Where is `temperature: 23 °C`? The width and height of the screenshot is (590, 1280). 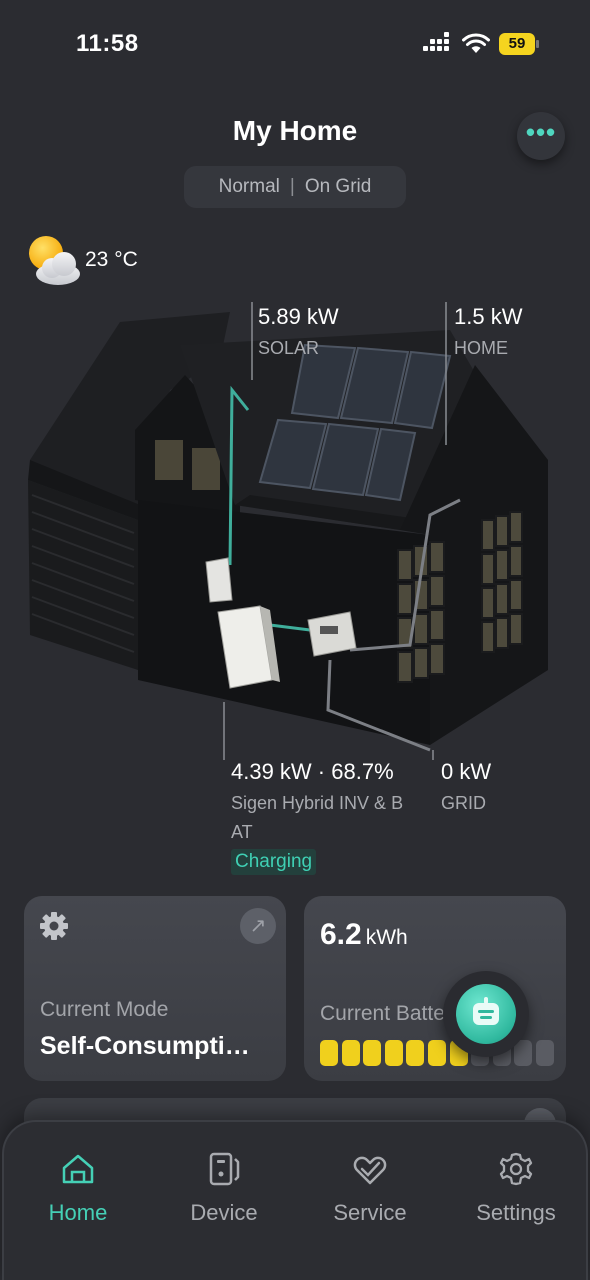
temperature: 23 °C is located at coordinates (111, 259).